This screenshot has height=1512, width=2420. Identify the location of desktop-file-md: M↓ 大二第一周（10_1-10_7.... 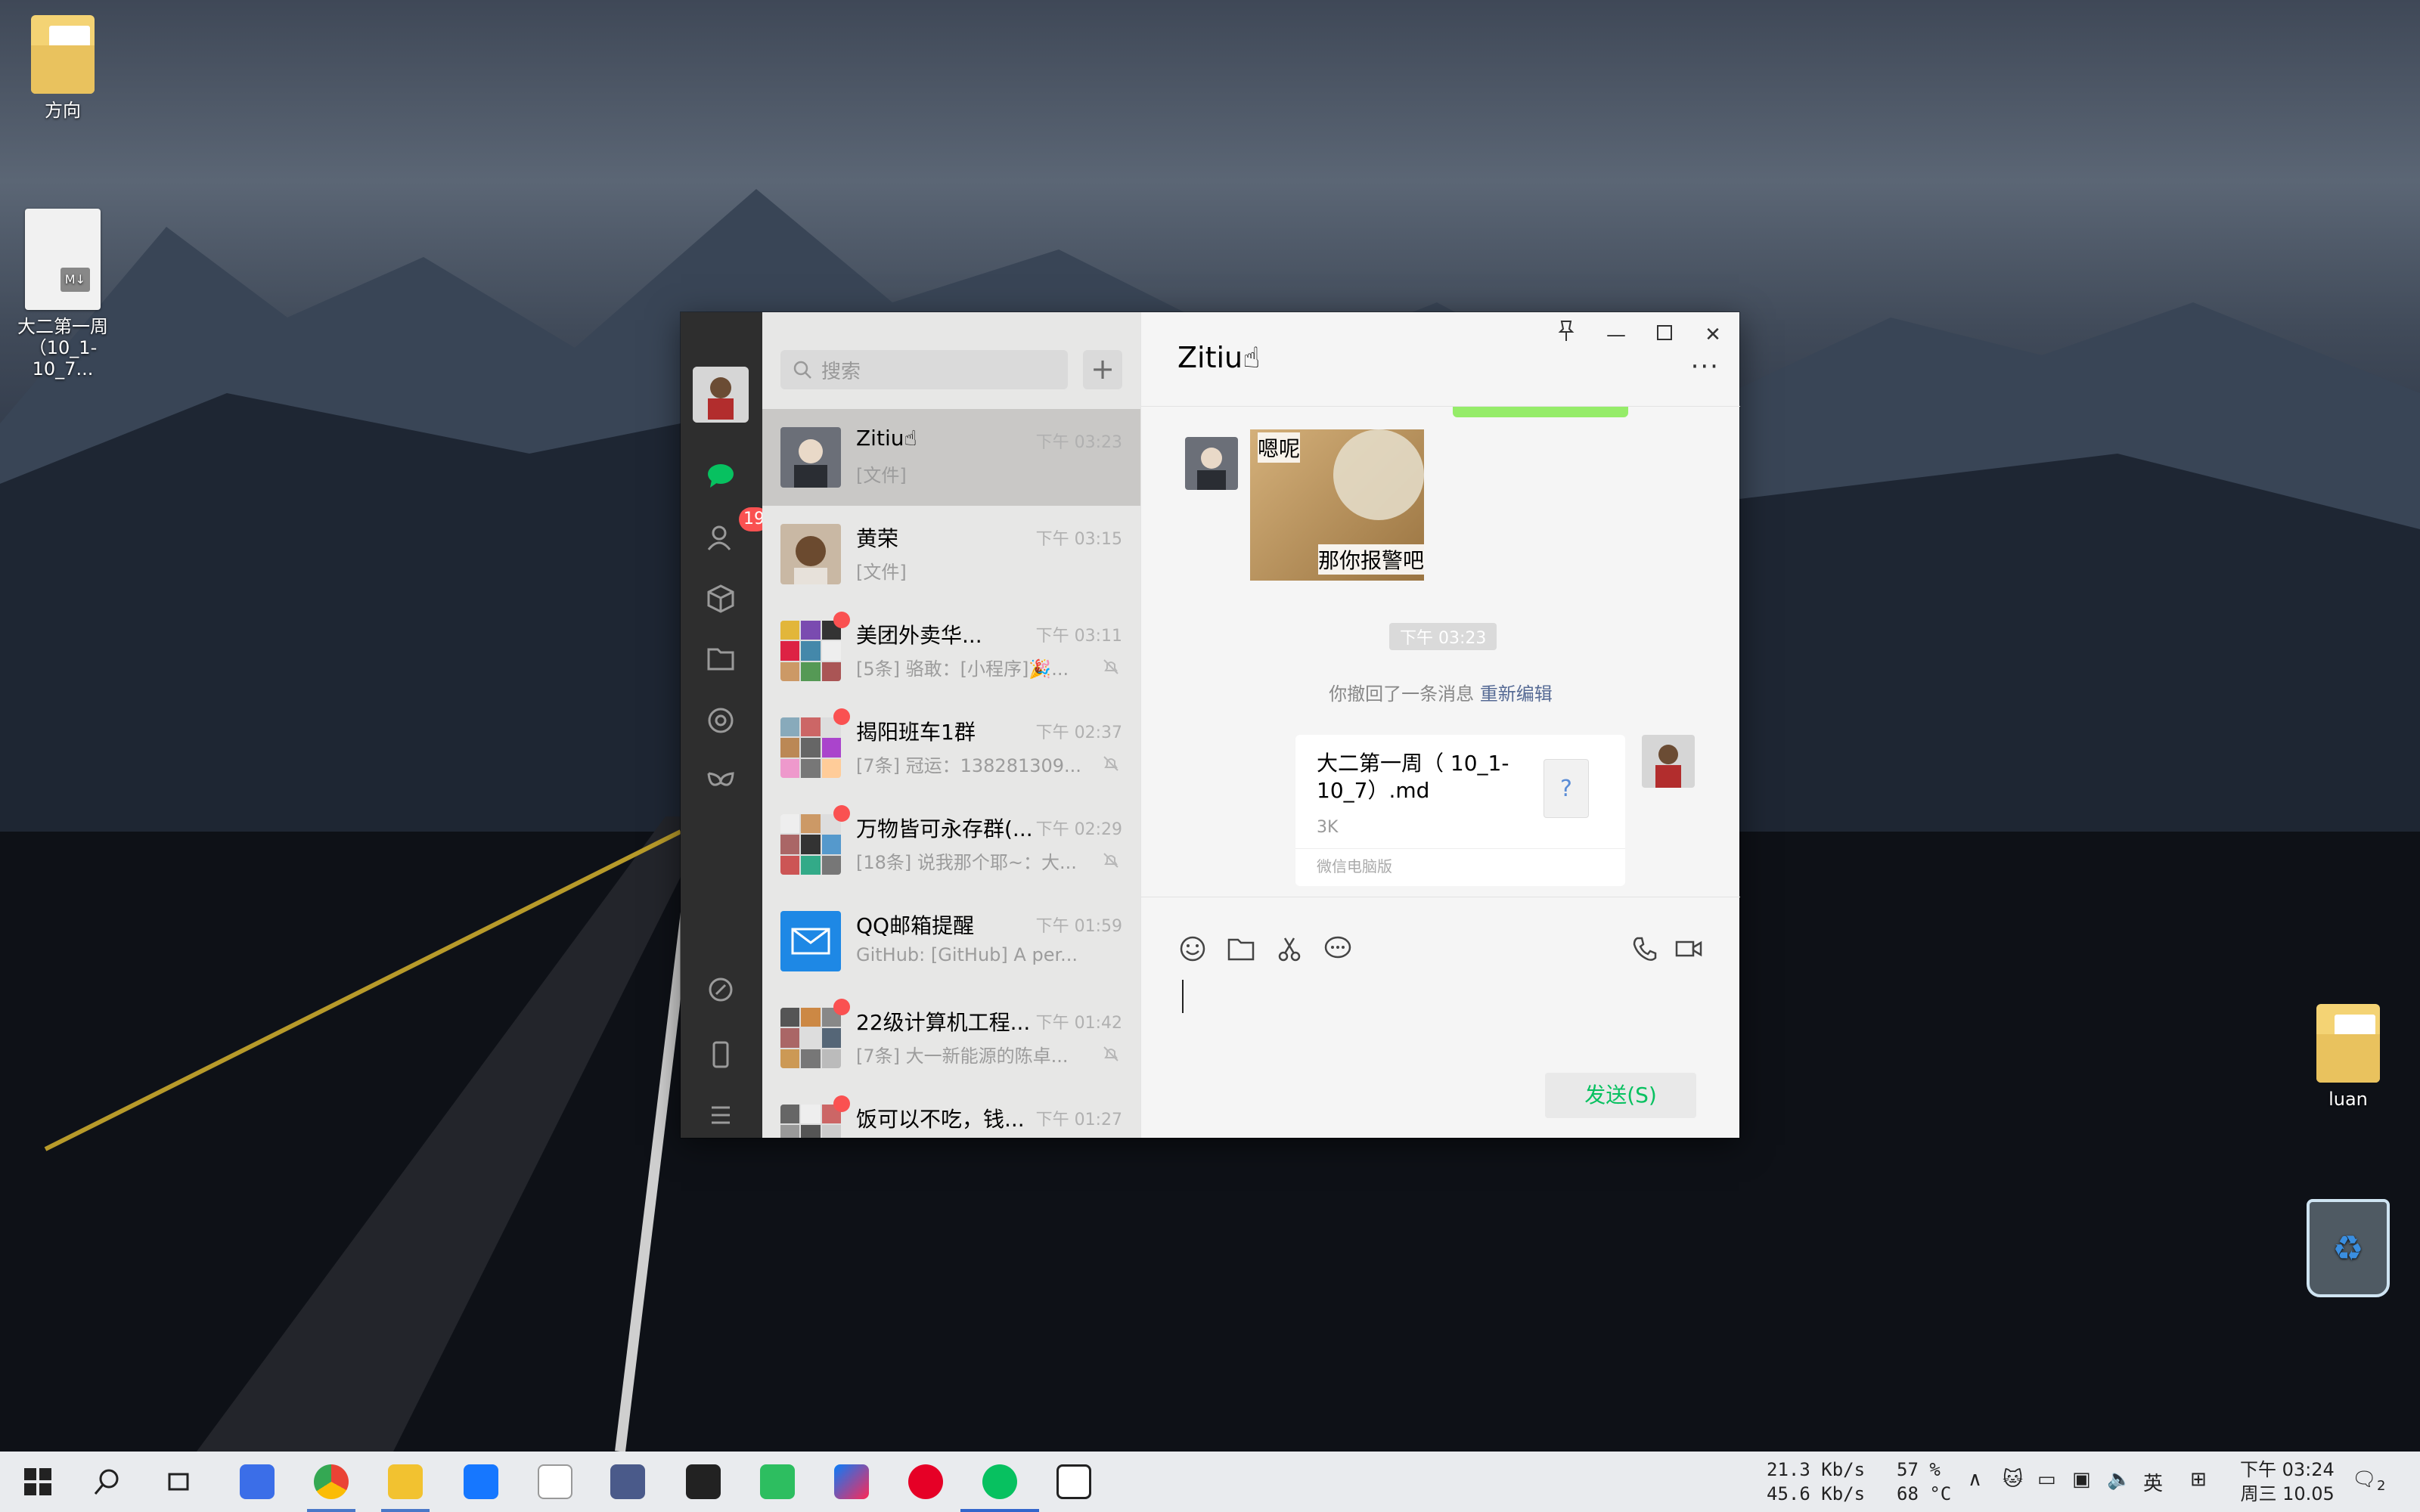
(62, 294).